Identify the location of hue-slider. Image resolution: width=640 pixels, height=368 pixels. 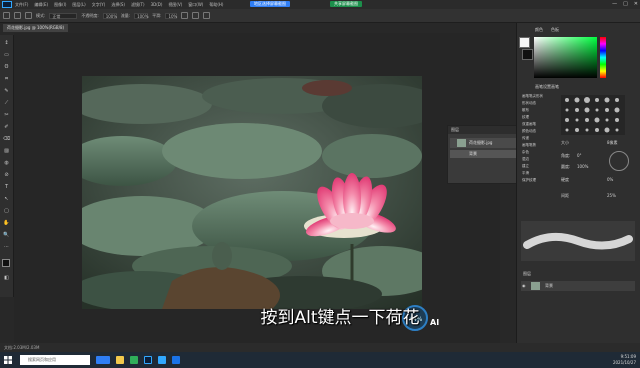
(603, 57).